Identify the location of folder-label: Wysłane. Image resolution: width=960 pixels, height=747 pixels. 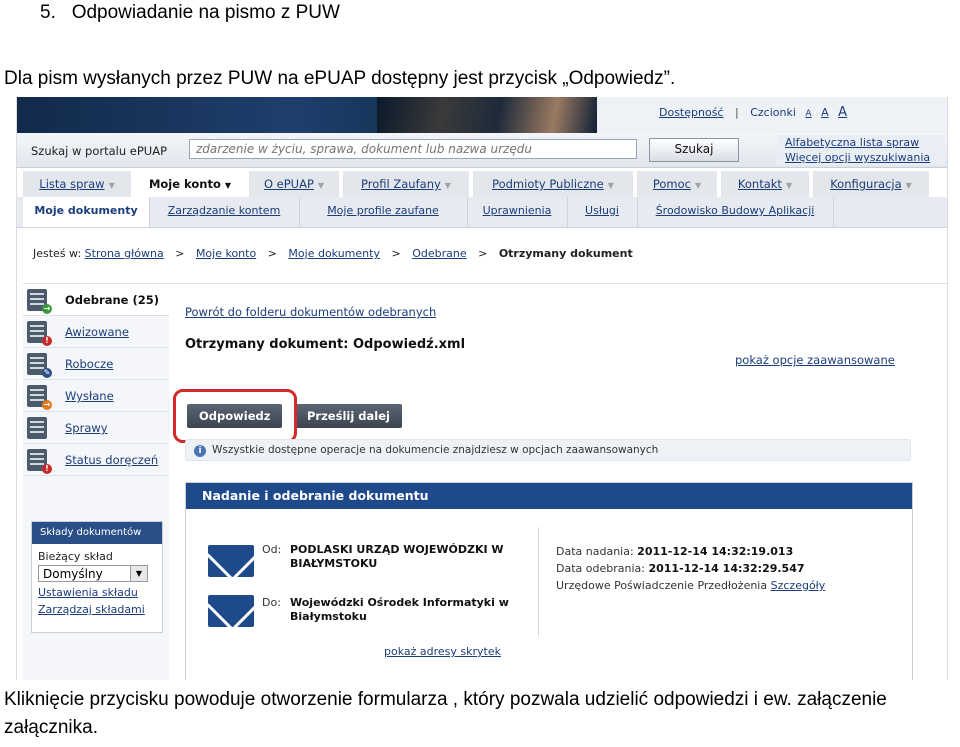
(89, 396).